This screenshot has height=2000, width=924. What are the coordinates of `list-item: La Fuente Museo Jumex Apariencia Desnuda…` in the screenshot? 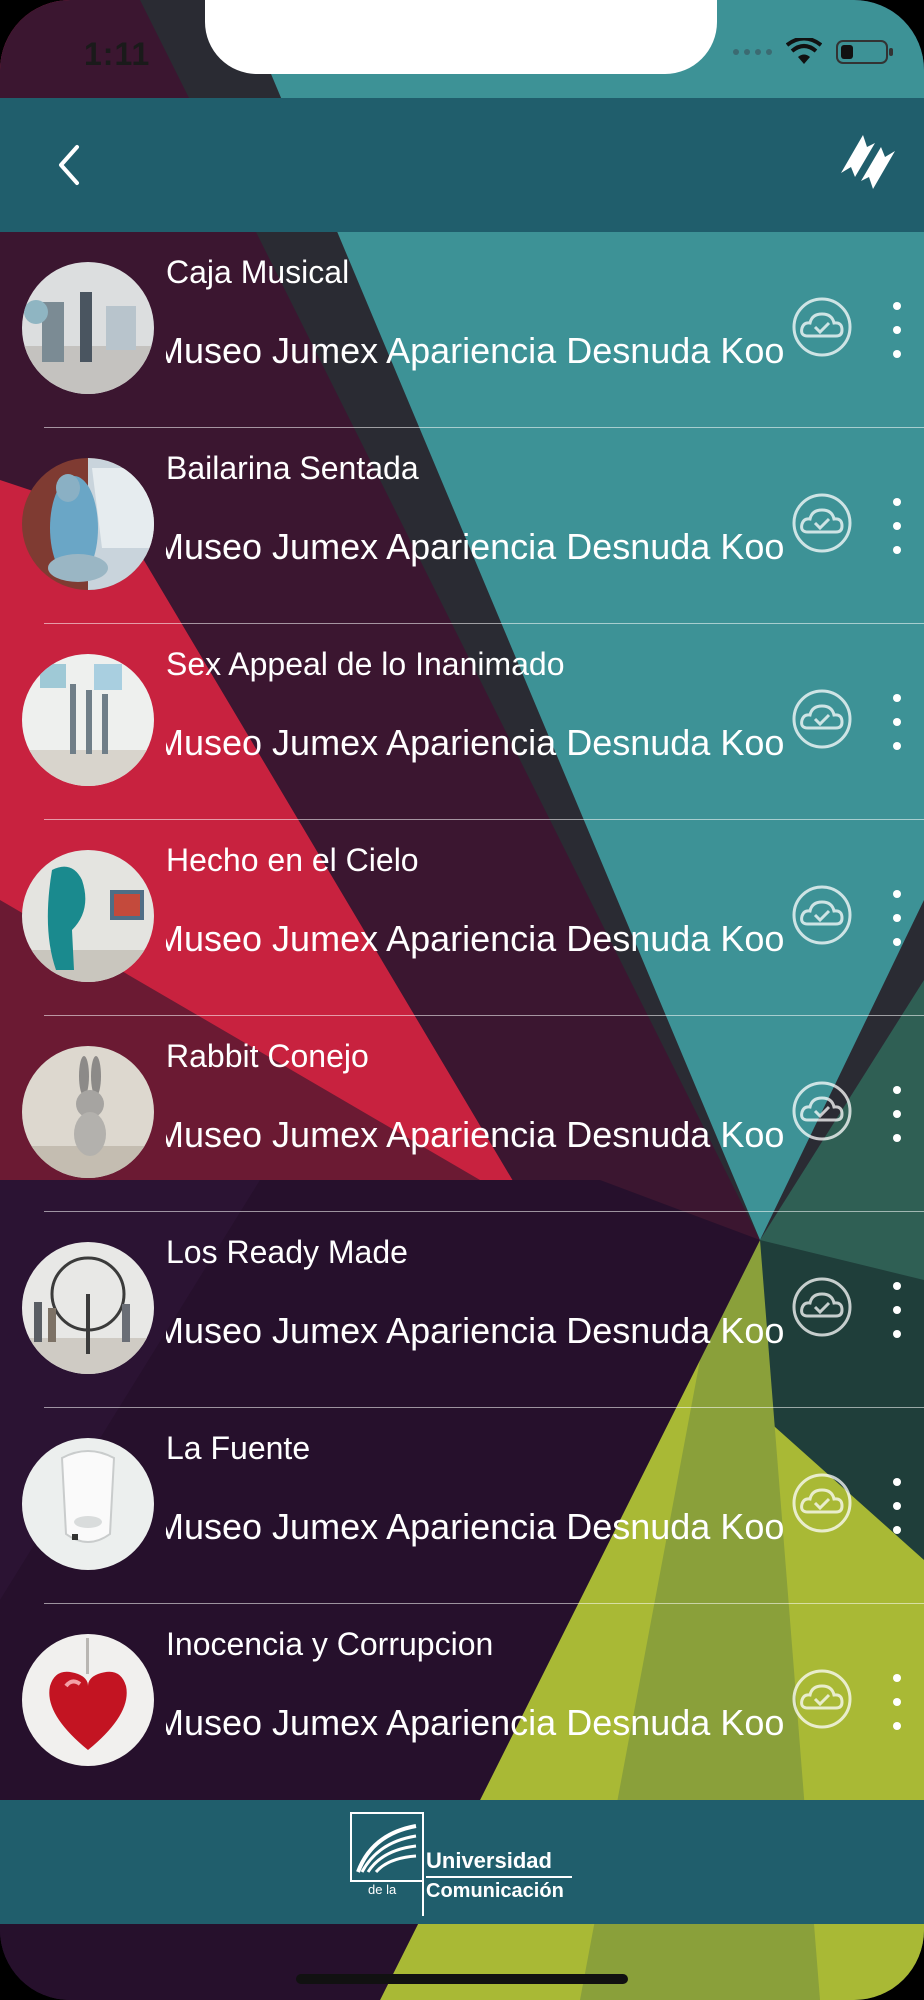 It's located at (462, 1506).